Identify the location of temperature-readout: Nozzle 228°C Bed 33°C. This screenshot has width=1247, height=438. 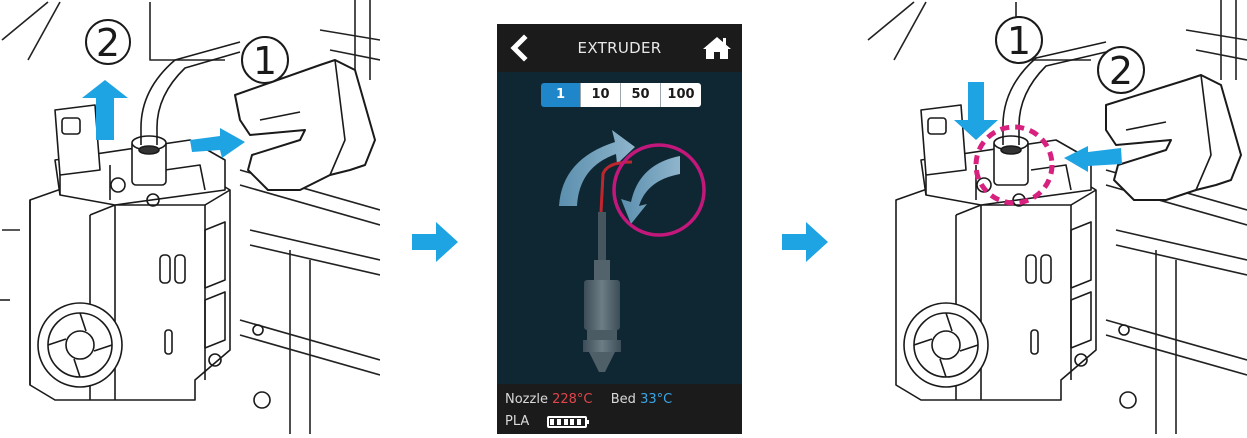
(588, 399).